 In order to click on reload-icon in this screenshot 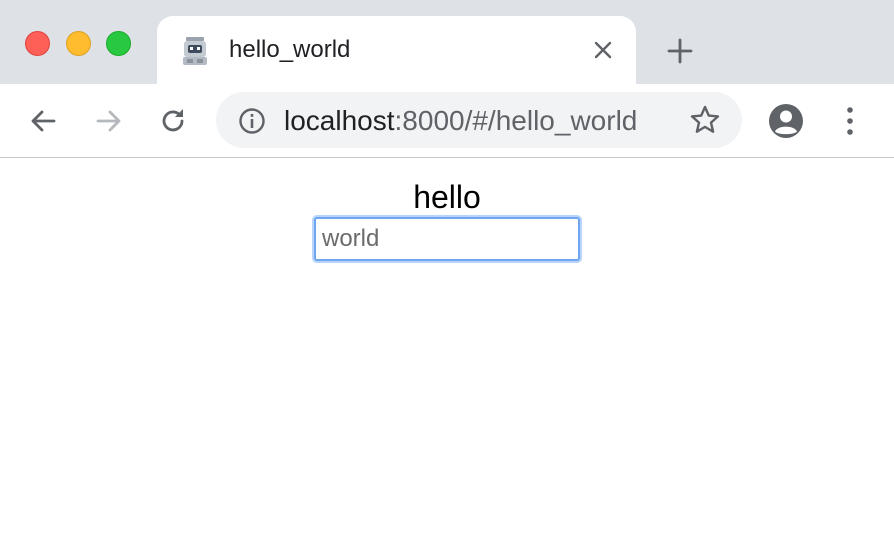, I will do `click(173, 121)`.